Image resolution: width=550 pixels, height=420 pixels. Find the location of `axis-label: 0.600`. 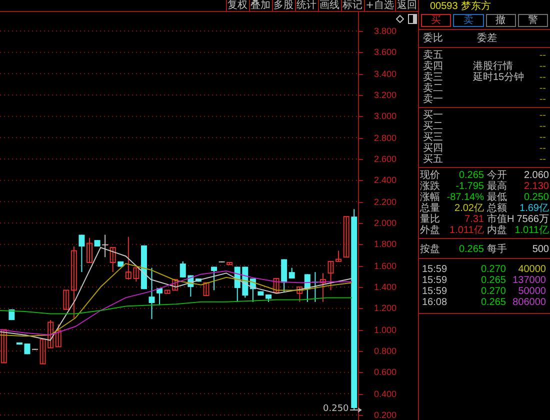

axis-label: 0.600 is located at coordinates (385, 372).